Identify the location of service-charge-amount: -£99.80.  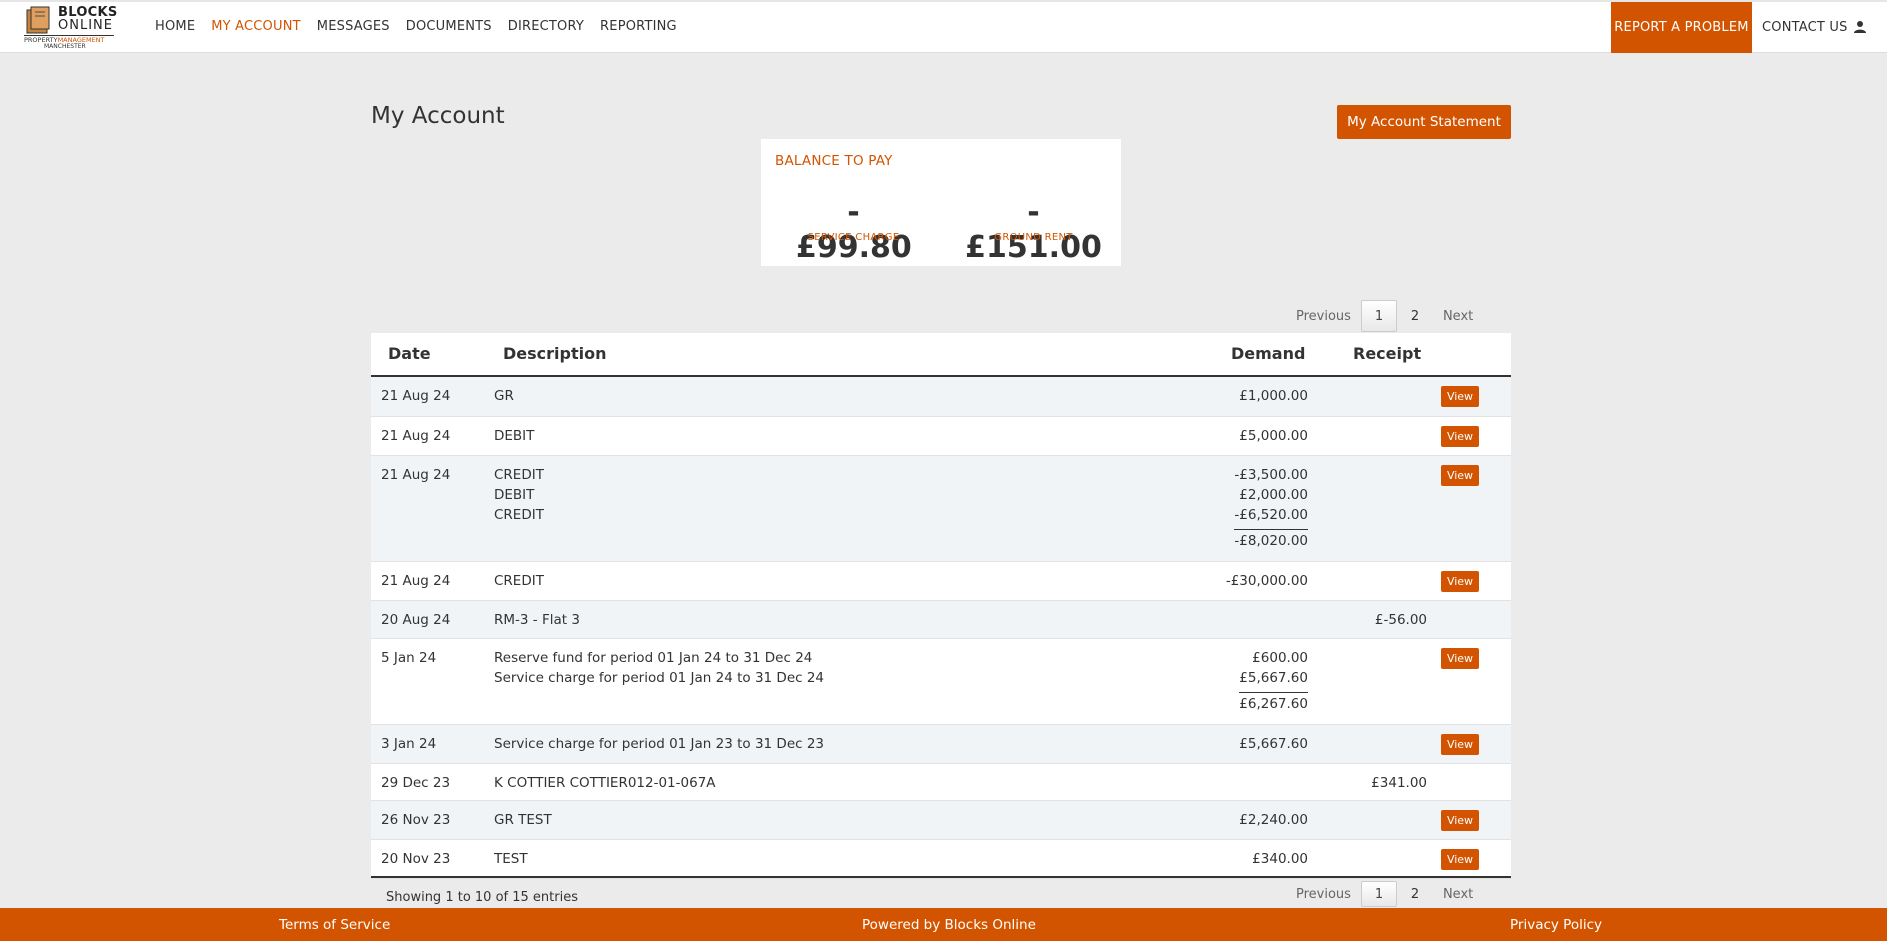
(854, 230).